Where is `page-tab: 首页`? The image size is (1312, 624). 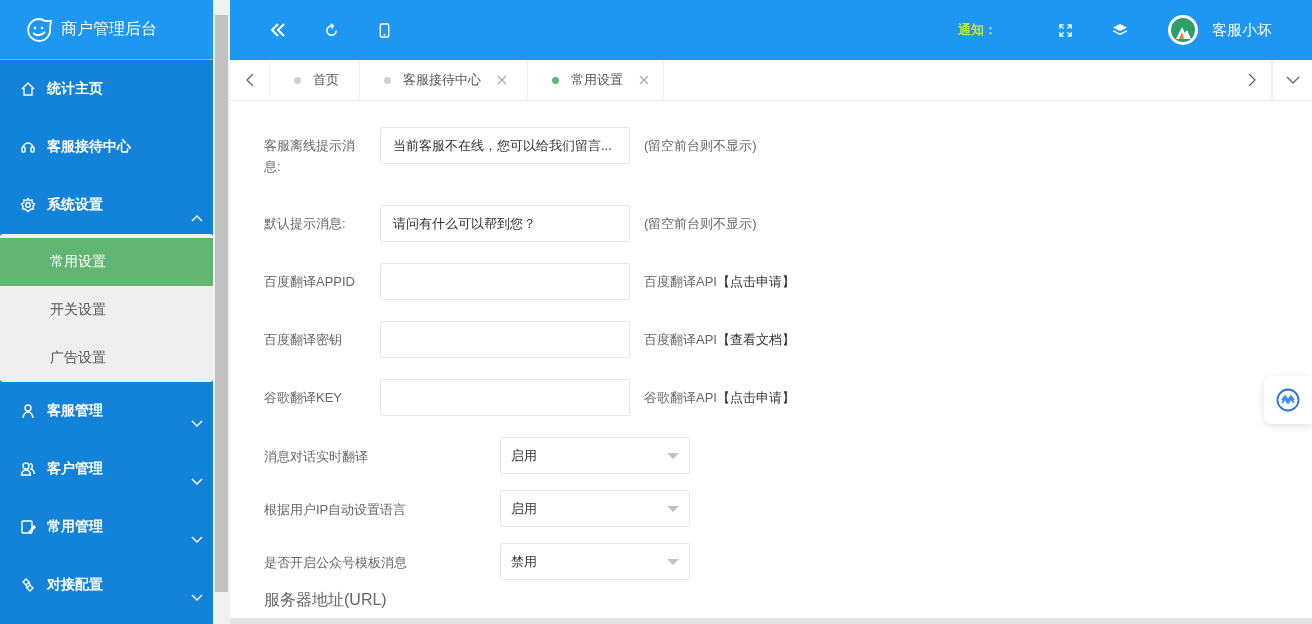 page-tab: 首页 is located at coordinates (315, 80).